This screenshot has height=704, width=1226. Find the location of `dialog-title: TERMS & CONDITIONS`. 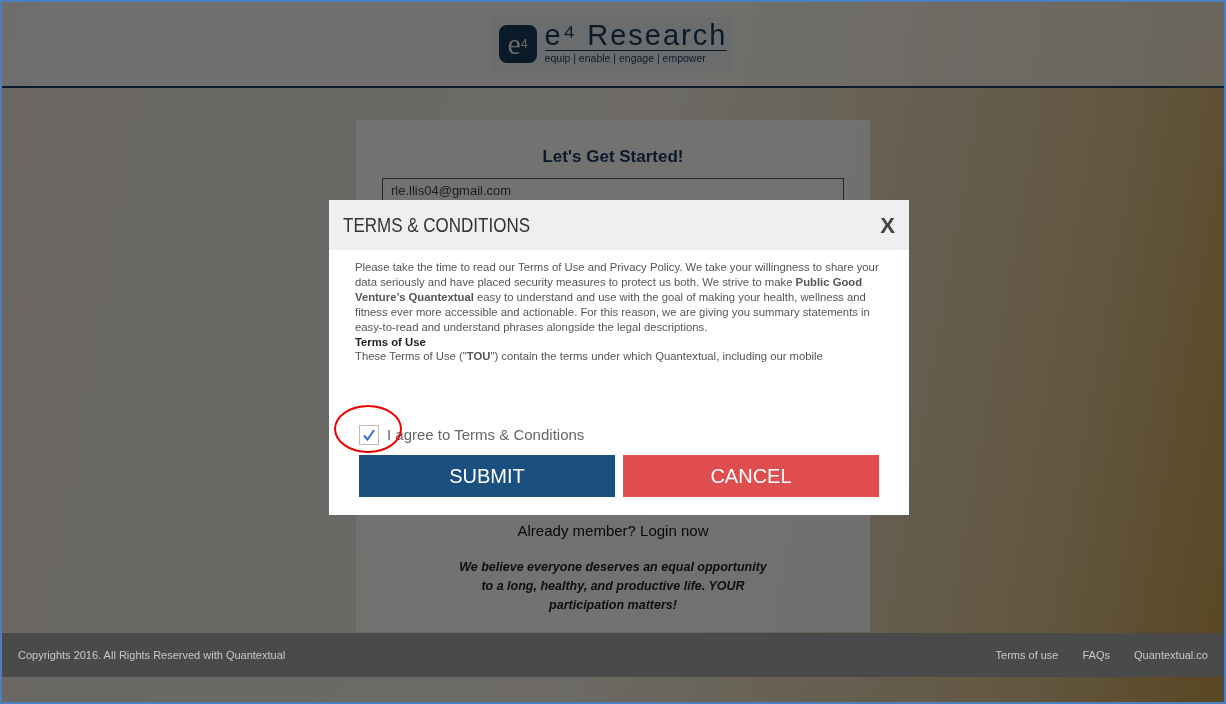

dialog-title: TERMS & CONDITIONS is located at coordinates (436, 225).